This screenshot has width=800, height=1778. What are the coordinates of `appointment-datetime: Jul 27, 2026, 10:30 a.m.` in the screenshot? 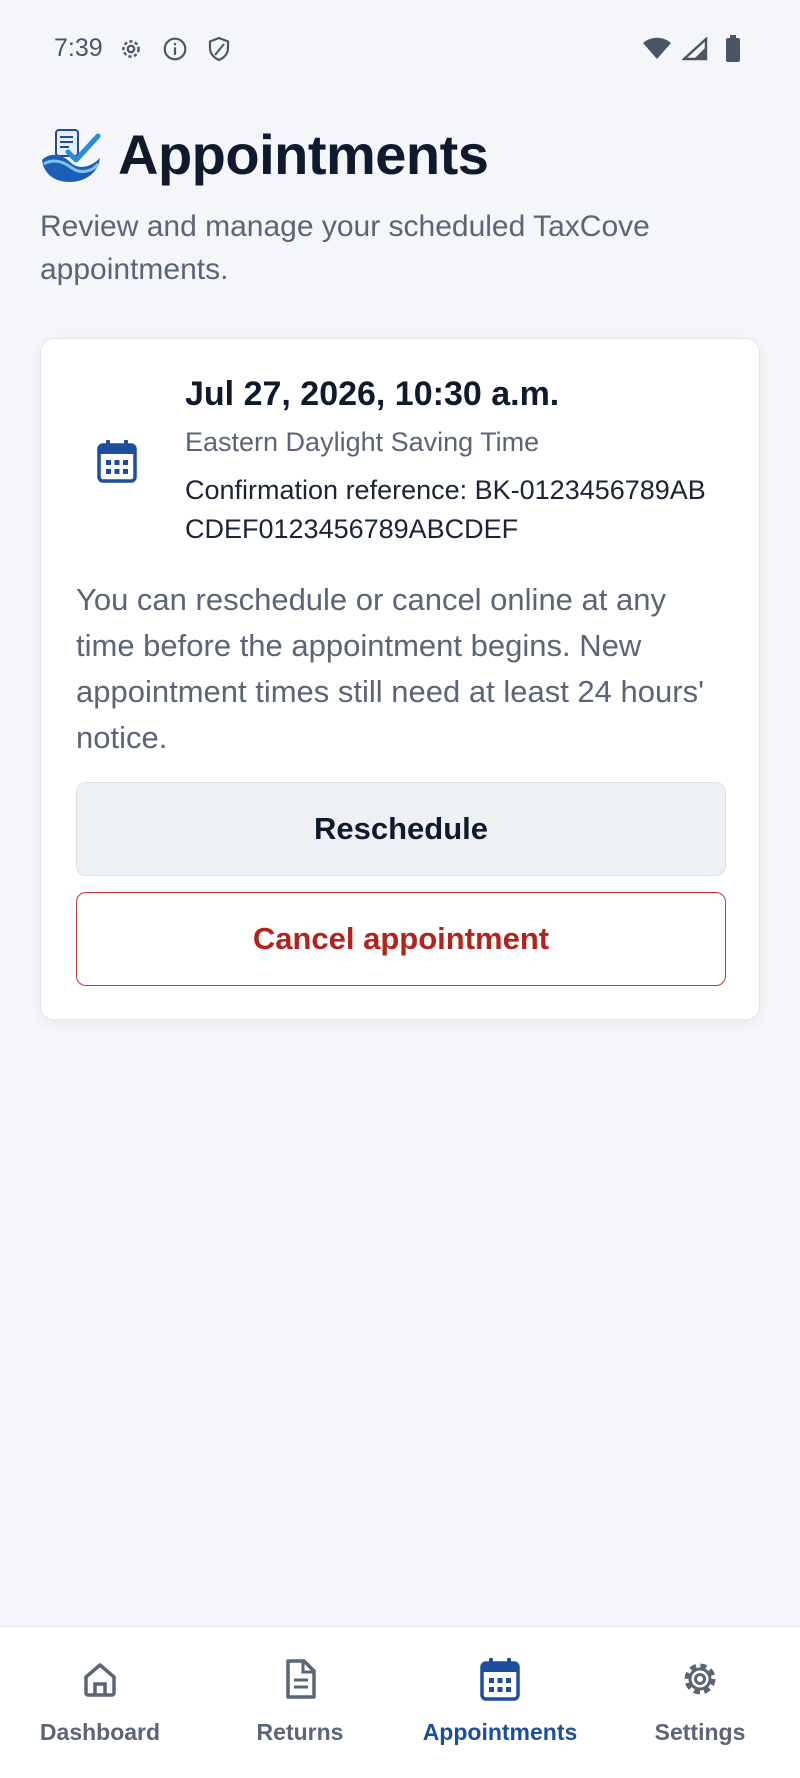 It's located at (372, 394).